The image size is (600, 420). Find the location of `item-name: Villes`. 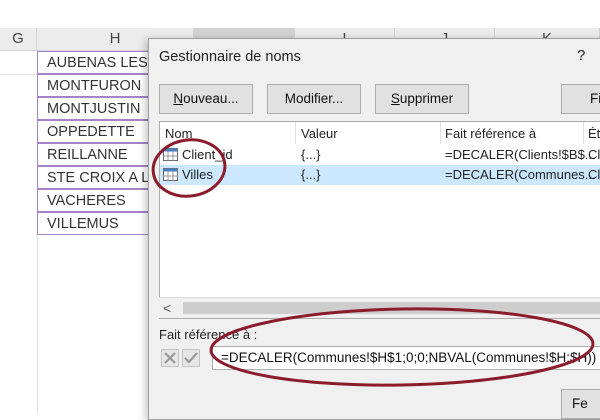

item-name: Villes is located at coordinates (197, 174).